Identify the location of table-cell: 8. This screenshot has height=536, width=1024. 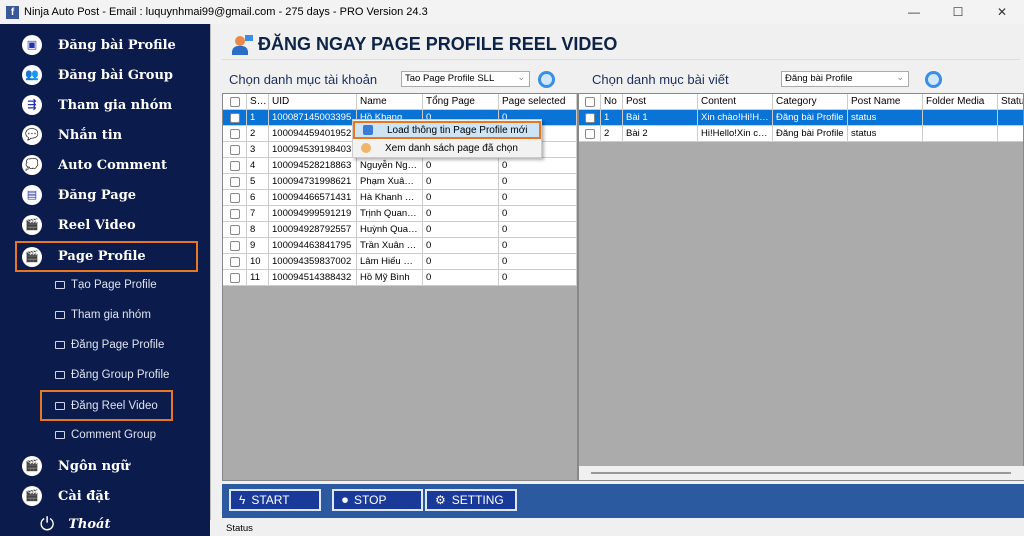
(258, 230).